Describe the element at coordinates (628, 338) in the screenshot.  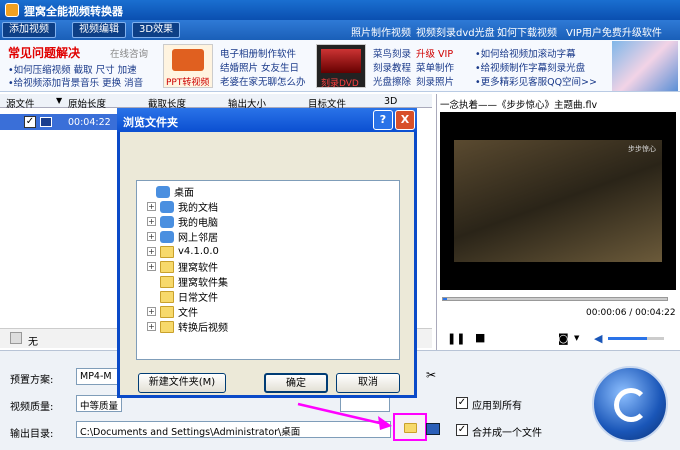
I see `volume-fill` at that location.